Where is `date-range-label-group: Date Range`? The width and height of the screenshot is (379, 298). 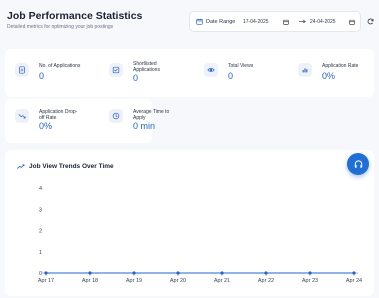 date-range-label-group: Date Range is located at coordinates (215, 21).